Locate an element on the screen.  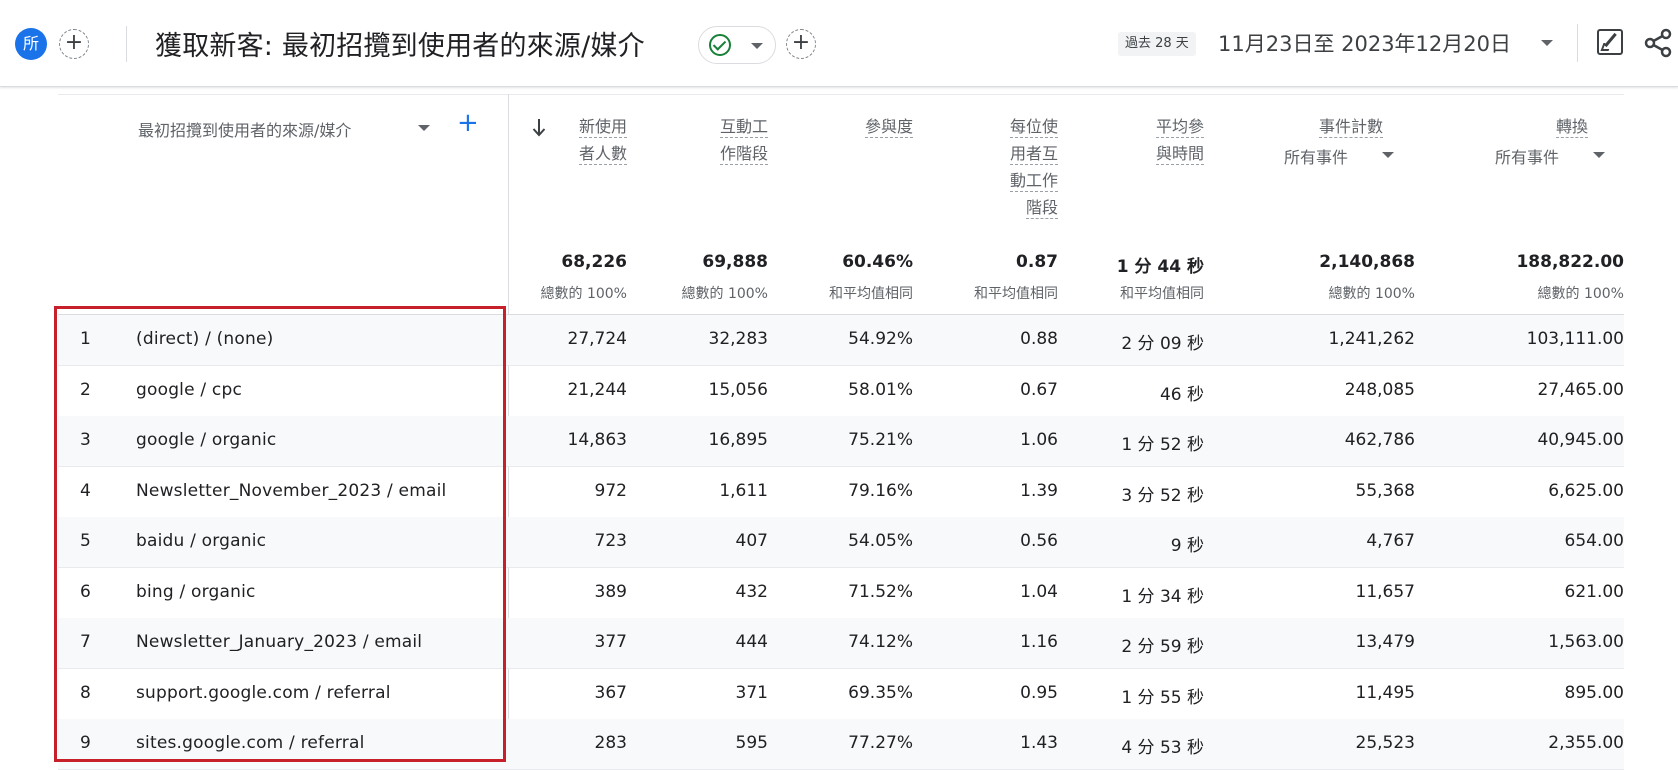
col-header-avg-engagement-time: 平均參 與時間 is located at coordinates (1179, 140).